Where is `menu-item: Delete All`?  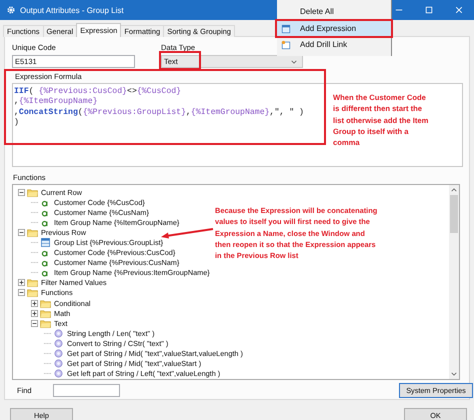
menu-item: Delete All is located at coordinates (334, 11).